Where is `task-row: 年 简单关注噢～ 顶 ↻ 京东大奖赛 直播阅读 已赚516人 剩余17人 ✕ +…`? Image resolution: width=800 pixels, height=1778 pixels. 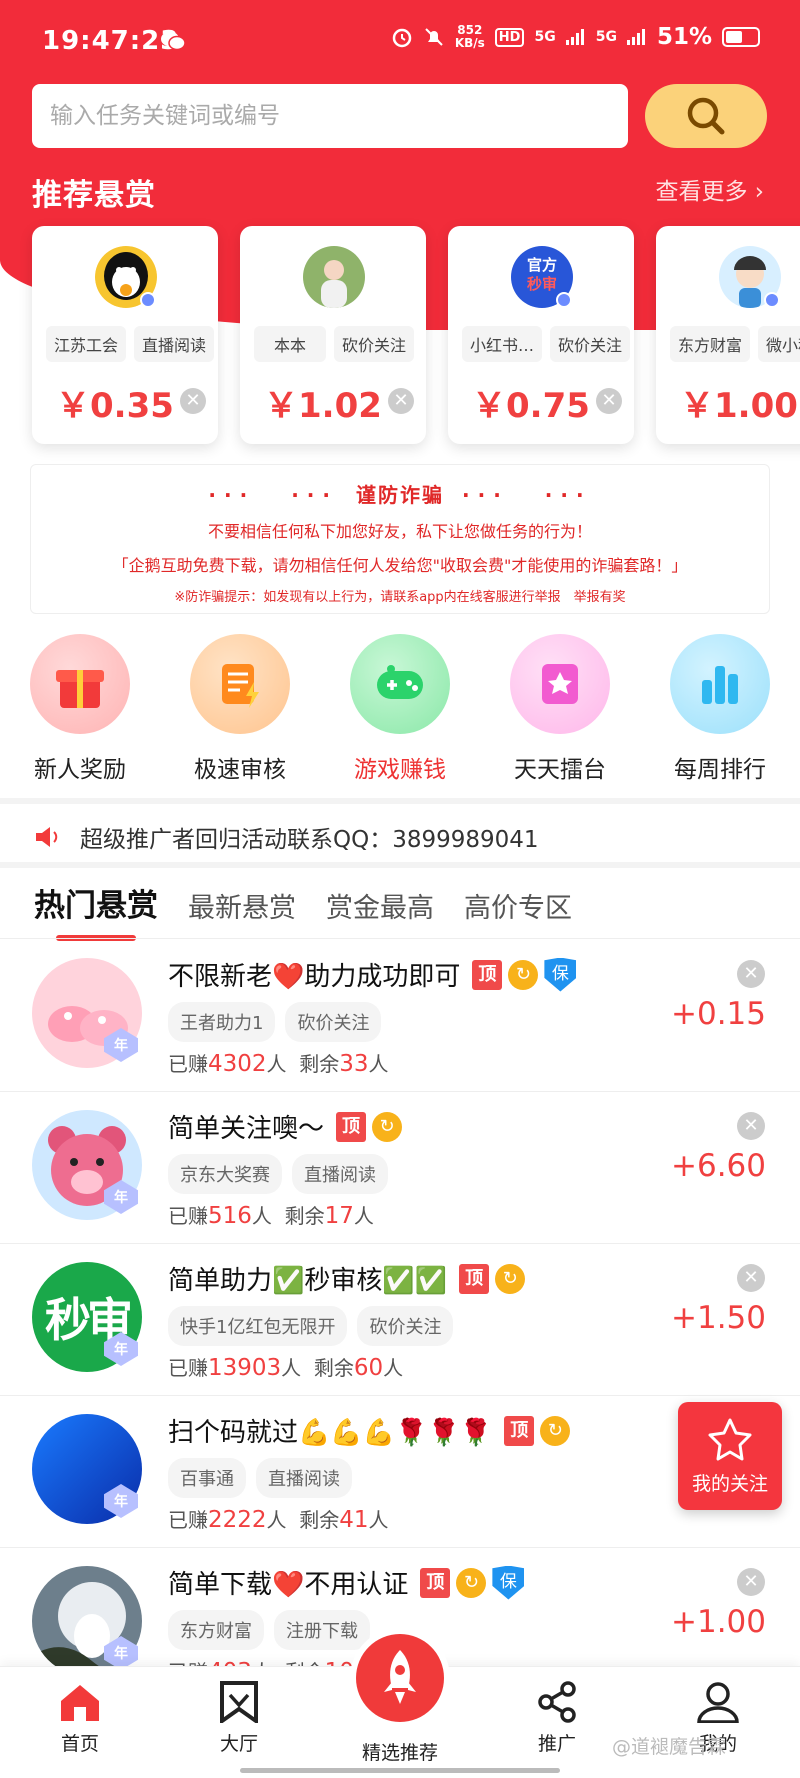
task-row: 年 简单关注噢～ 顶 ↻ 京东大奖赛 直播阅读 已赚516人 剩余17人 ✕ +… is located at coordinates (400, 1168).